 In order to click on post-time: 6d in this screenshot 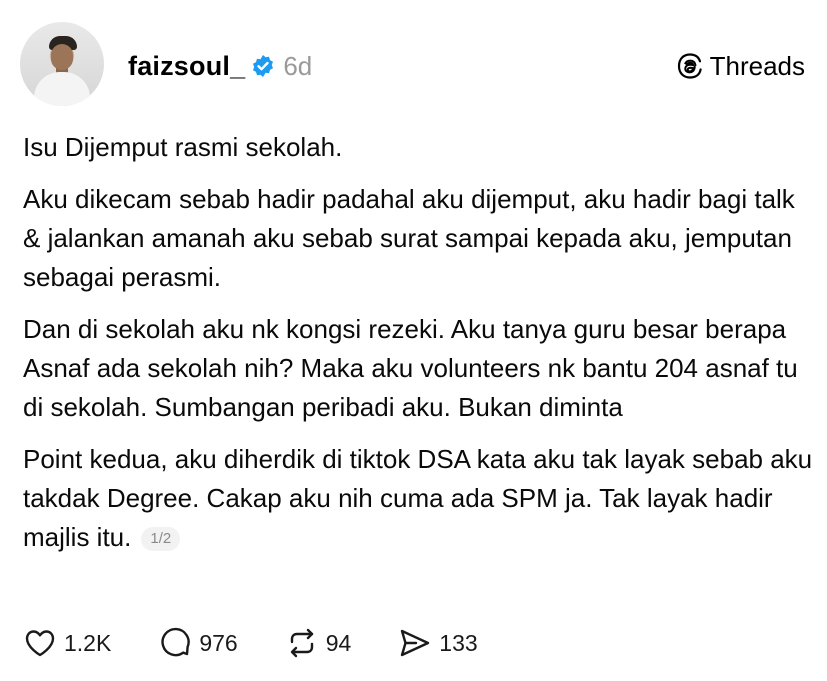, I will do `click(298, 65)`.